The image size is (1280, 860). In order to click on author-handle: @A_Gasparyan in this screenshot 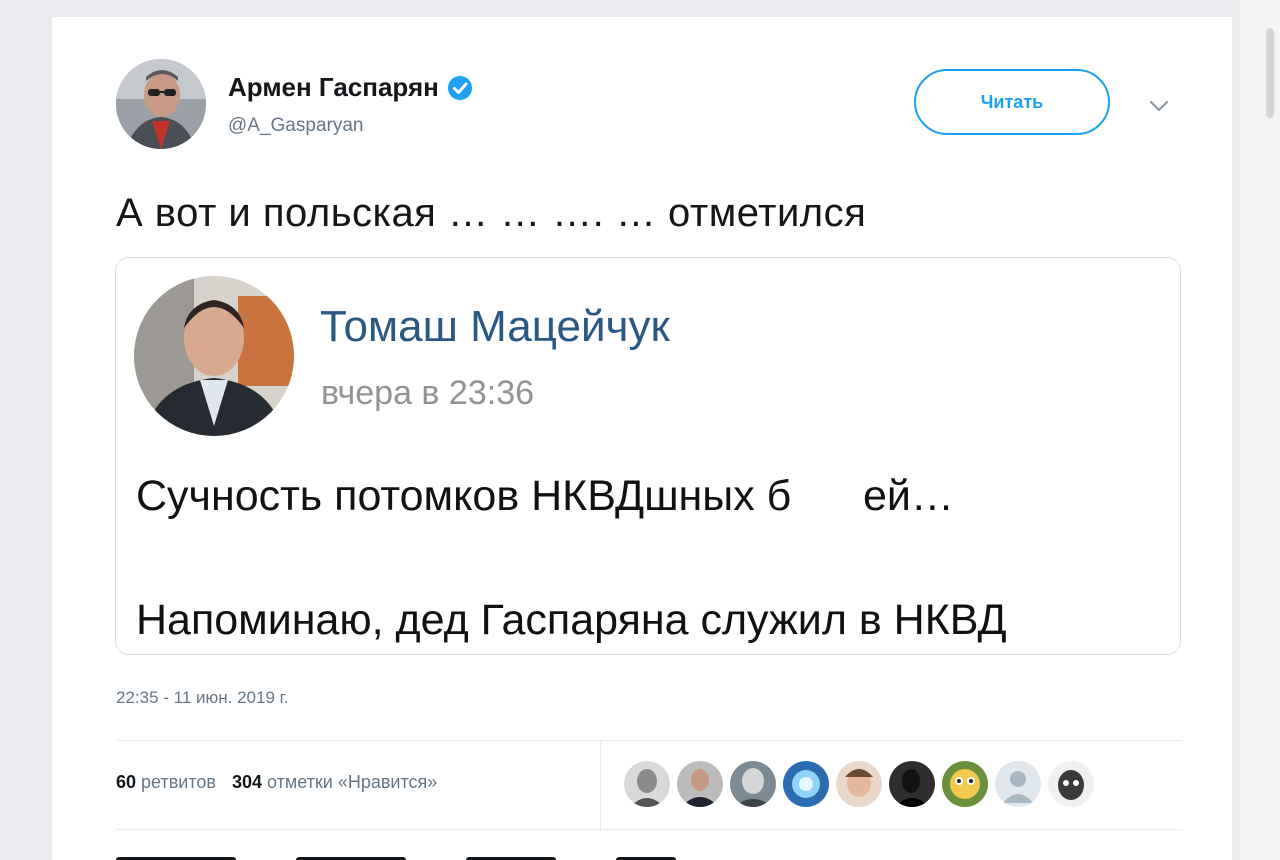, I will do `click(295, 126)`.